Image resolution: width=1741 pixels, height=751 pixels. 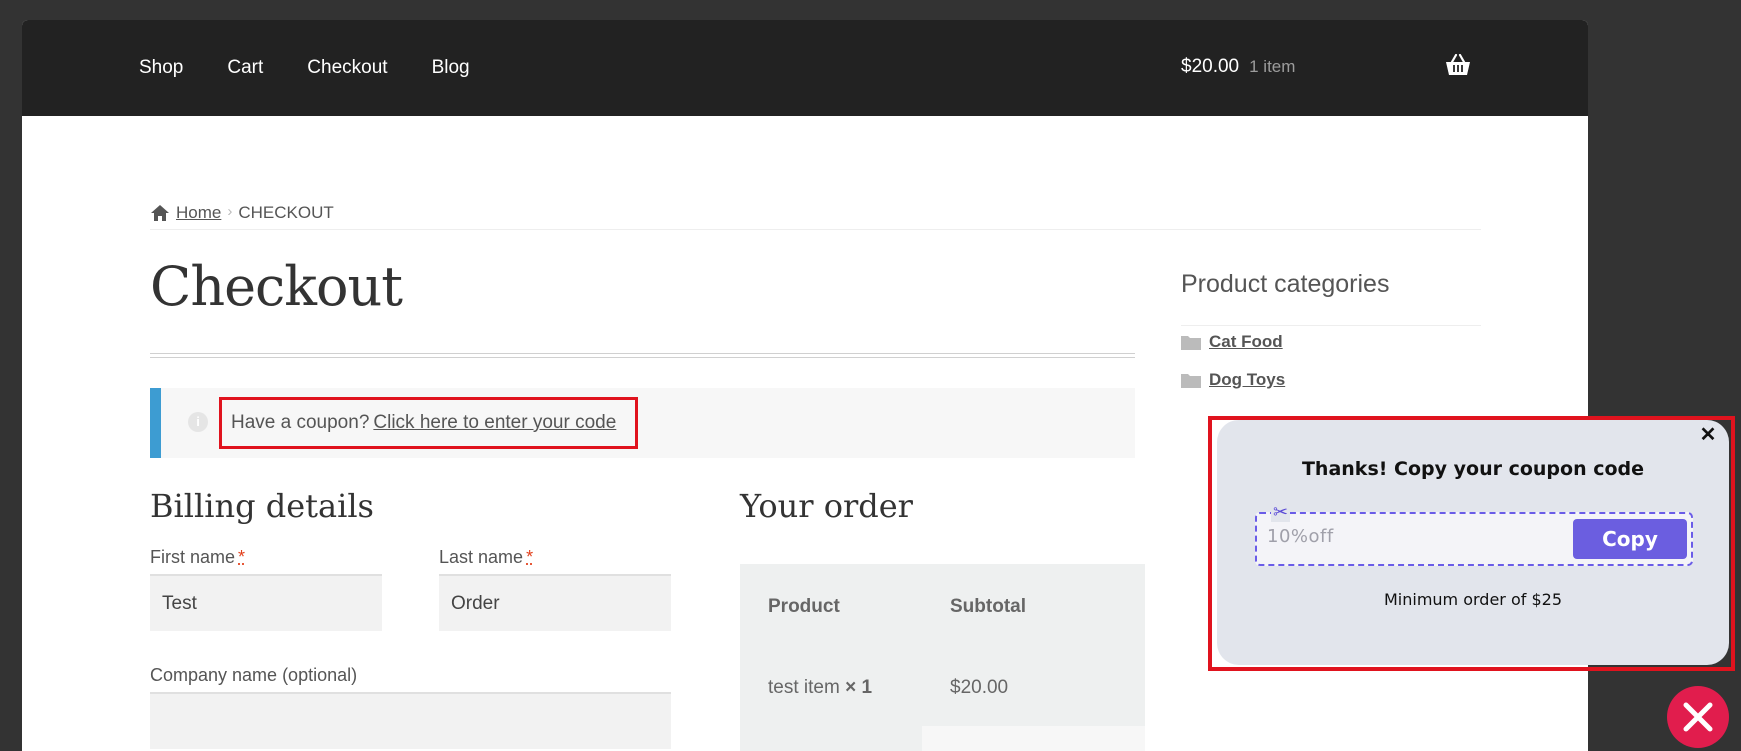 What do you see at coordinates (1473, 599) in the screenshot?
I see `minimum-order-text: Minimum order of $25` at bounding box center [1473, 599].